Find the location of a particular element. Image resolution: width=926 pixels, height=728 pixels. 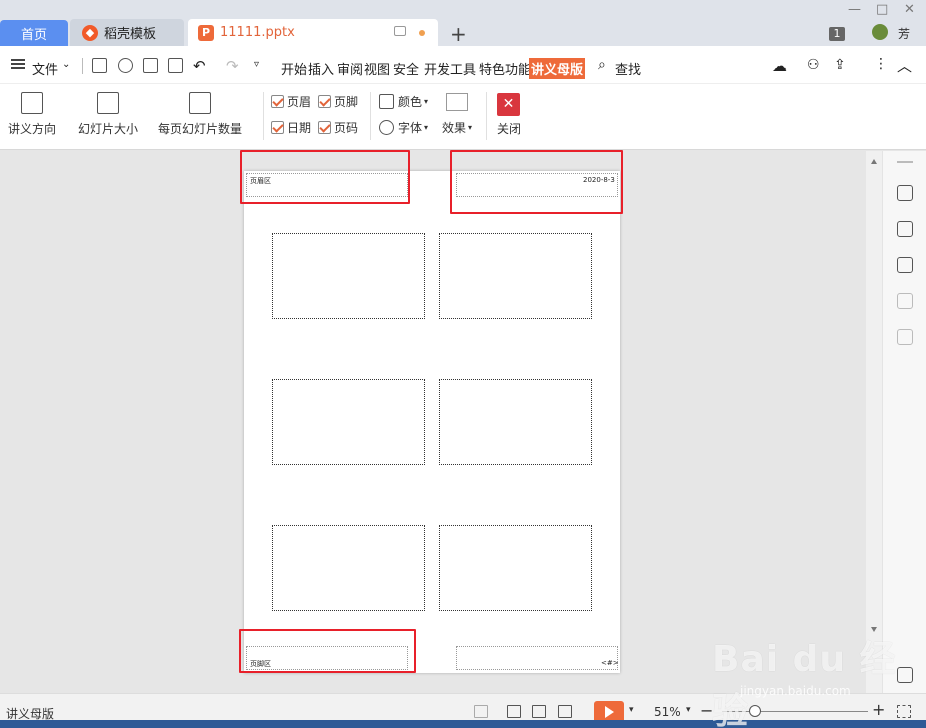

tab-bar: — □ ✕ 首页 ◆ 稻壳模板 P 11111.pptx + 1 芳 is located at coordinates (463, 23).